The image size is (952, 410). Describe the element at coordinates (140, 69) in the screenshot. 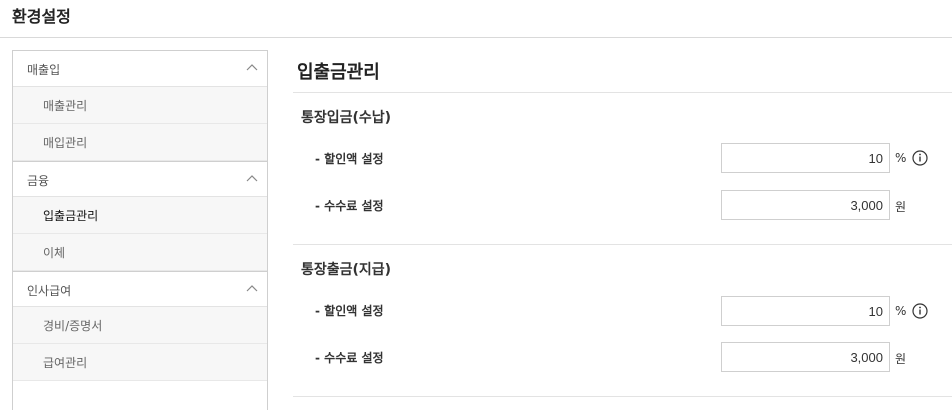

I see `sidebar-group-header-sales: 매출입` at that location.